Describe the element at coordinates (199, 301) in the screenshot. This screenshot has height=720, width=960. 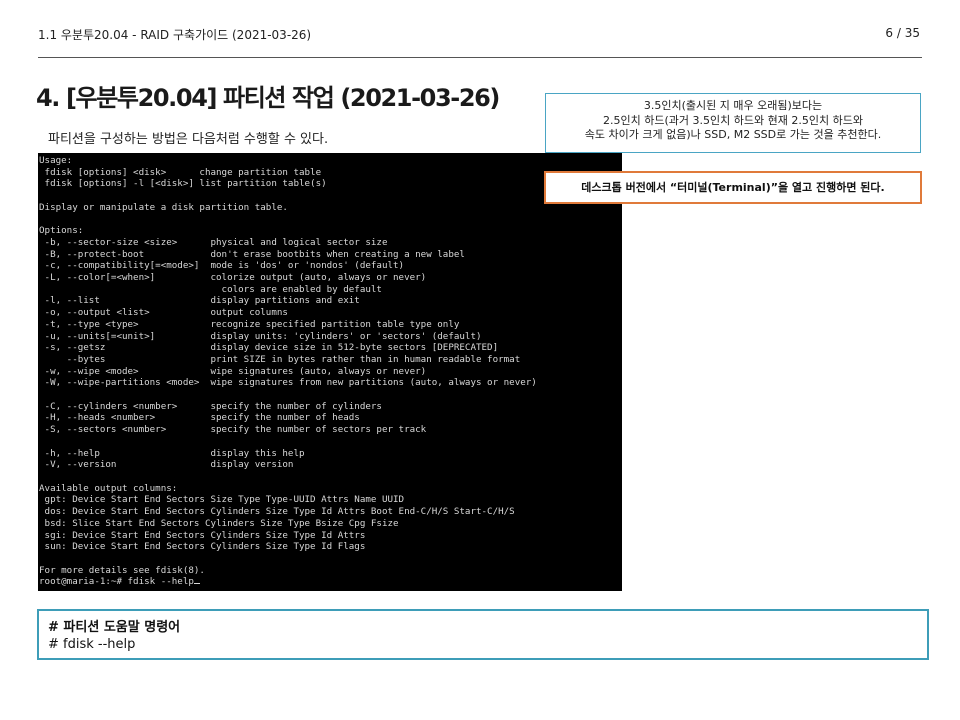
I see `terminal-line: -l, --list display partitions and exit` at that location.